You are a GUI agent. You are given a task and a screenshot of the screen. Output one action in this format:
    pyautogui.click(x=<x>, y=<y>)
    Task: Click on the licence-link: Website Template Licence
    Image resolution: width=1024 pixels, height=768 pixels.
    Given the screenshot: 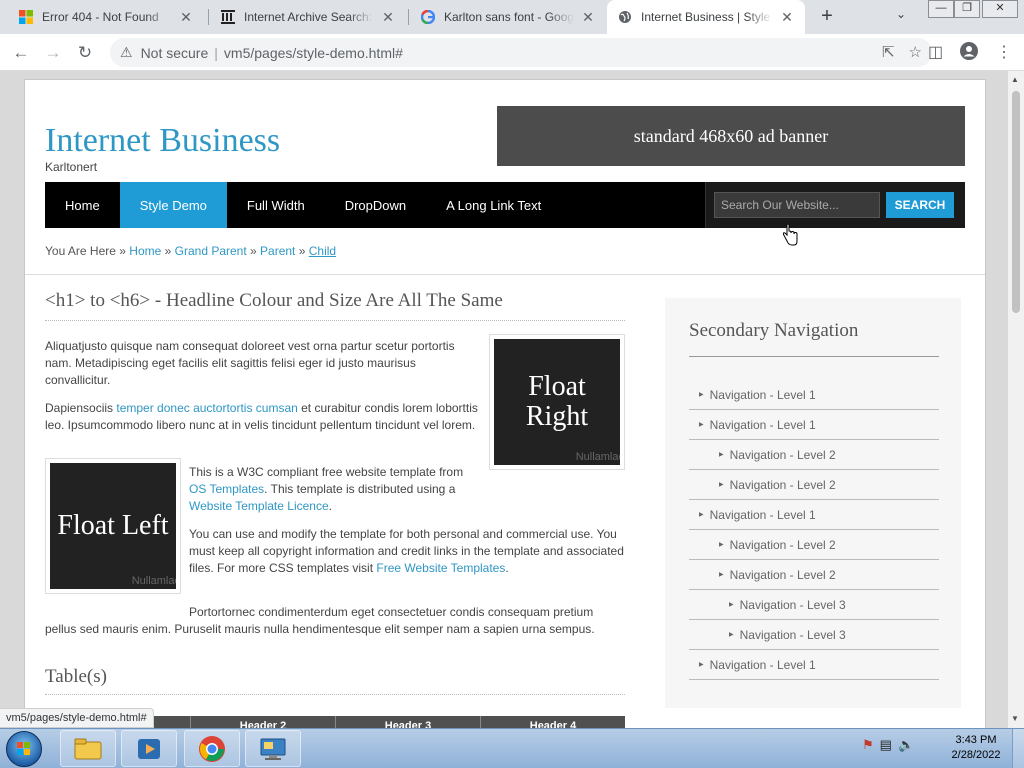 What is the action you would take?
    pyautogui.click(x=259, y=506)
    